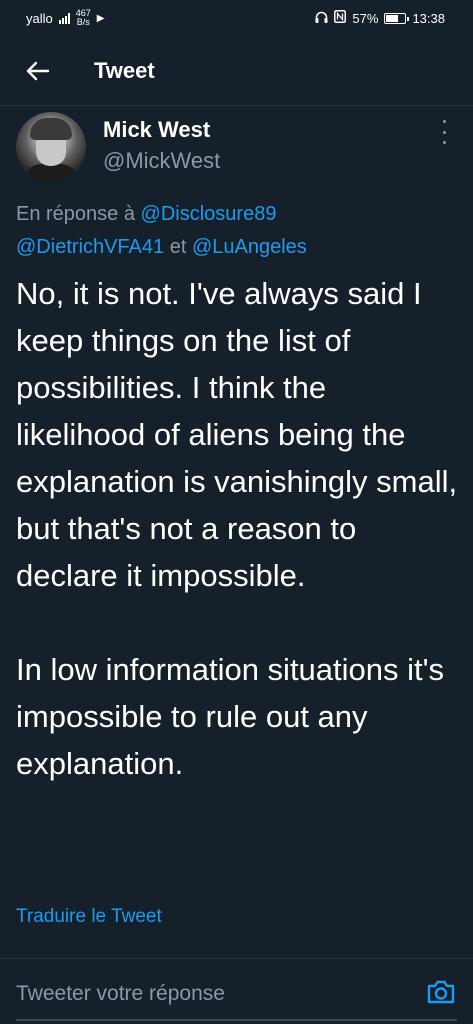 This screenshot has height=1024, width=473. What do you see at coordinates (236, 18) in the screenshot?
I see `status-bar: yallo 467 B/s ▶ 57% 13:38` at bounding box center [236, 18].